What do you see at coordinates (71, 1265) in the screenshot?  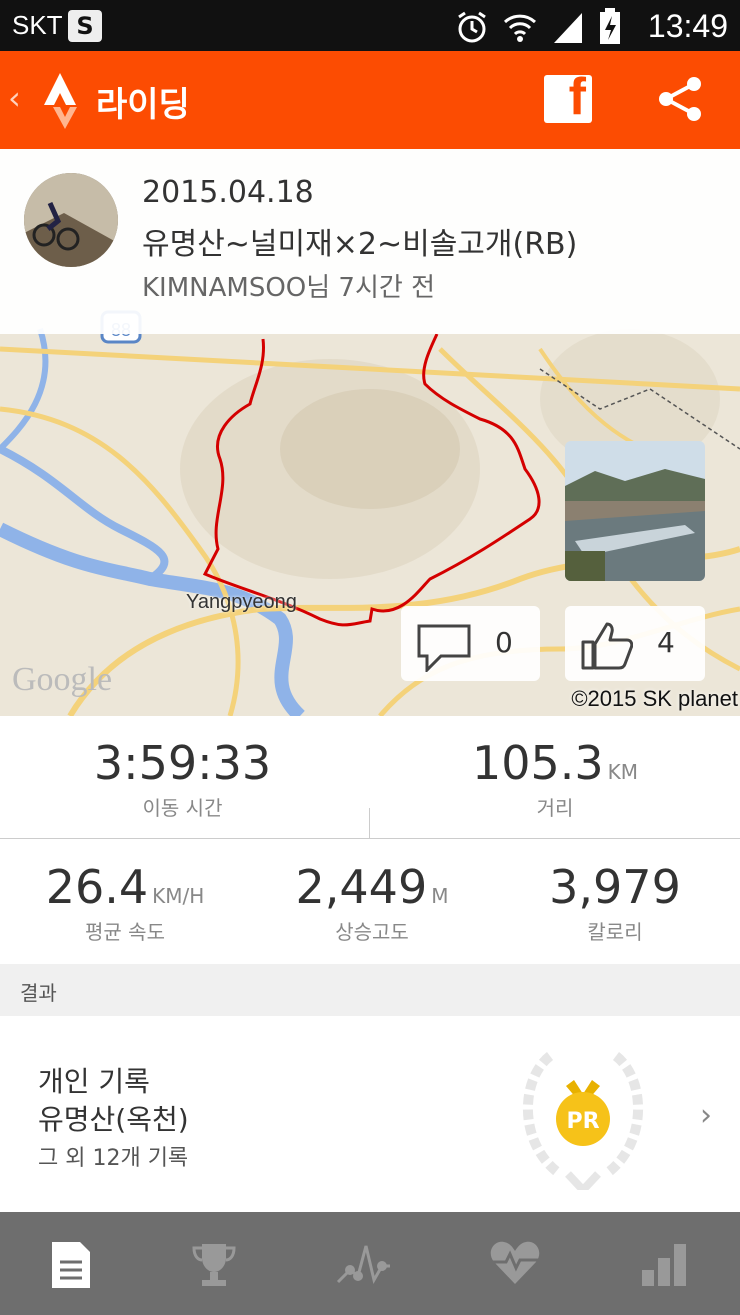 I see `feed-icon` at bounding box center [71, 1265].